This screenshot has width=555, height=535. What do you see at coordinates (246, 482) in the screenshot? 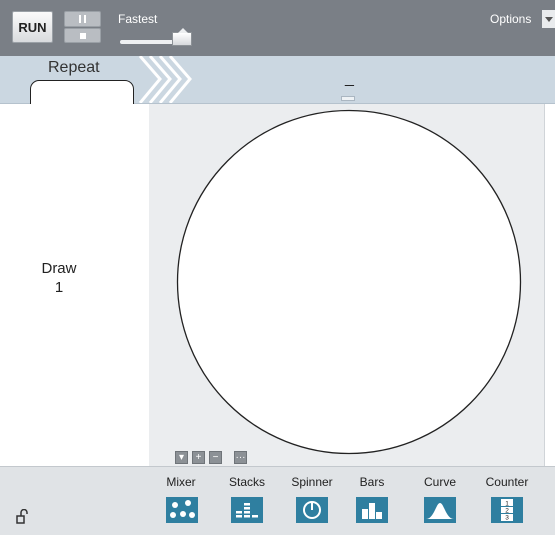
I see `tool-label-stacks: Stacks` at bounding box center [246, 482].